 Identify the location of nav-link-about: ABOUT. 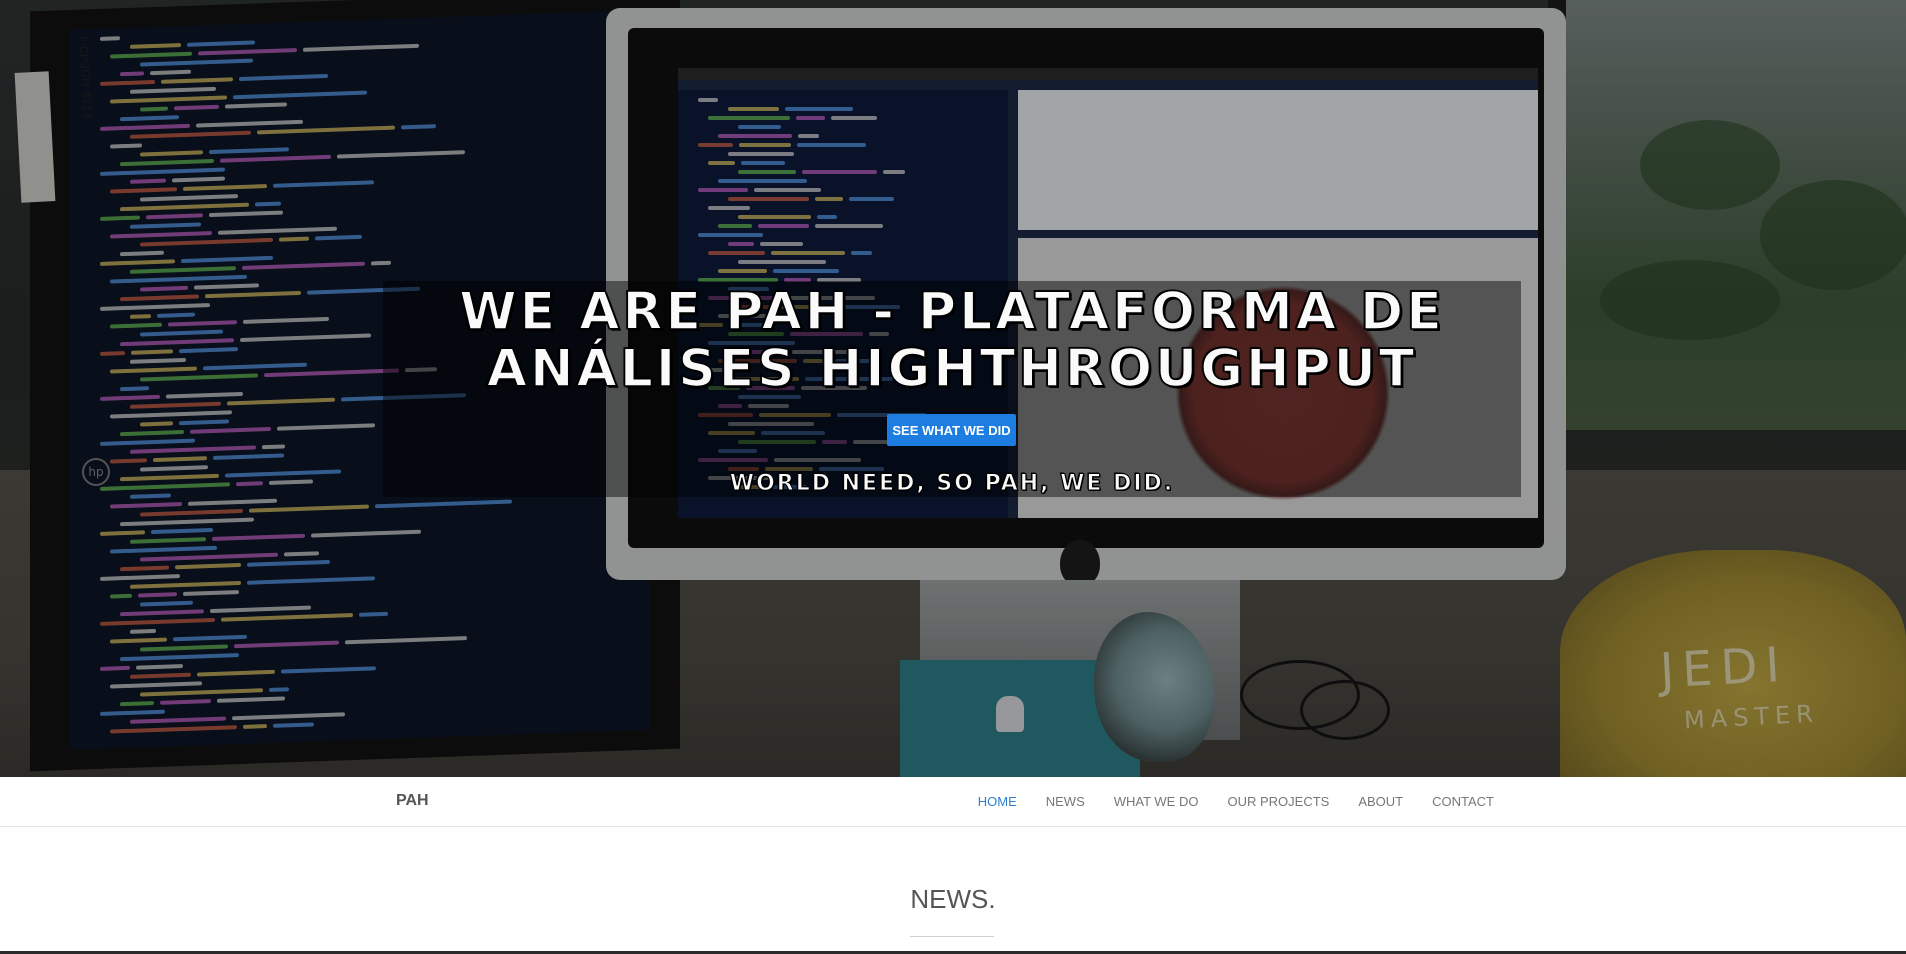
(1380, 801).